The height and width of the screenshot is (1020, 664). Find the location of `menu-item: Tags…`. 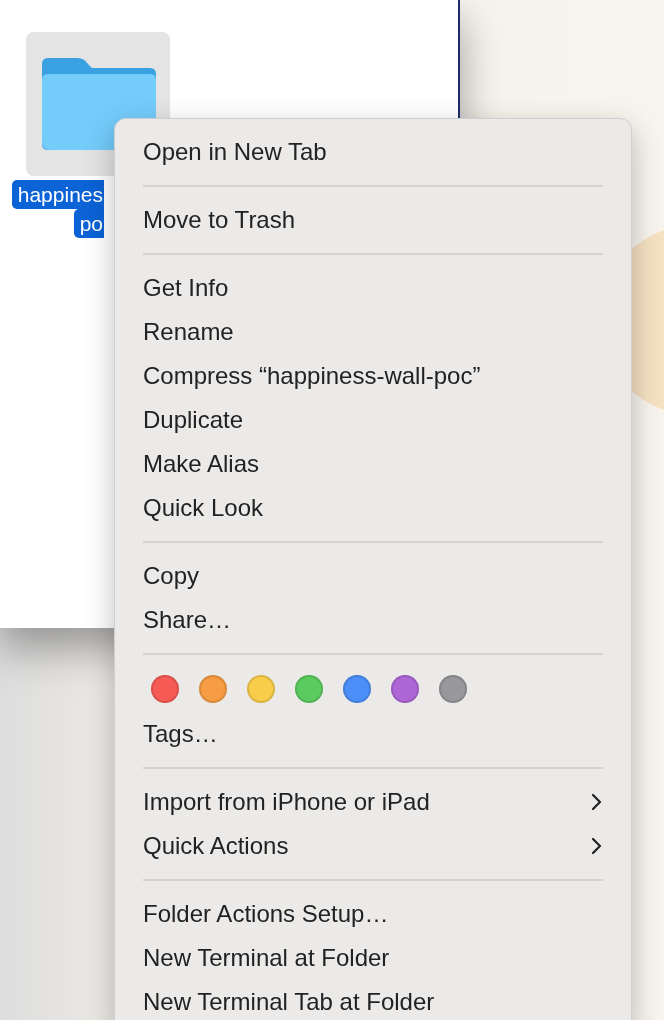

menu-item: Tags… is located at coordinates (373, 734).